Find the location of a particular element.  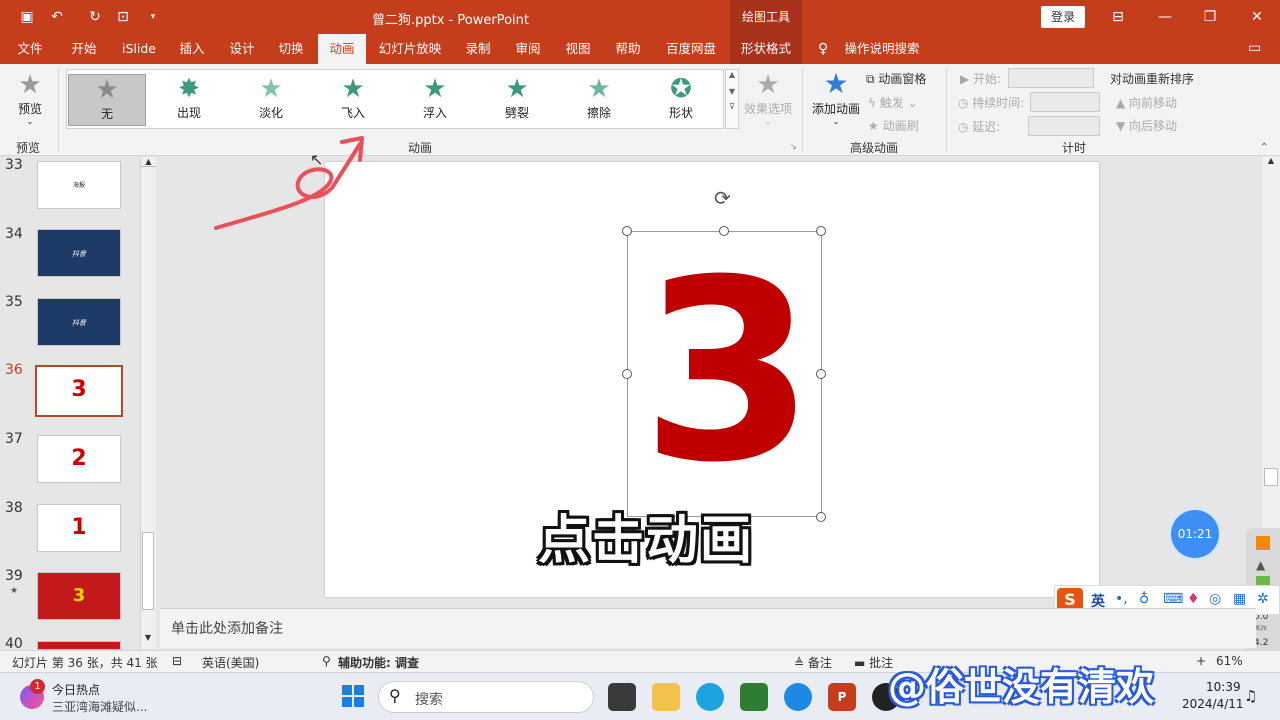

spellcheck-icon: ⊟ is located at coordinates (177, 661).